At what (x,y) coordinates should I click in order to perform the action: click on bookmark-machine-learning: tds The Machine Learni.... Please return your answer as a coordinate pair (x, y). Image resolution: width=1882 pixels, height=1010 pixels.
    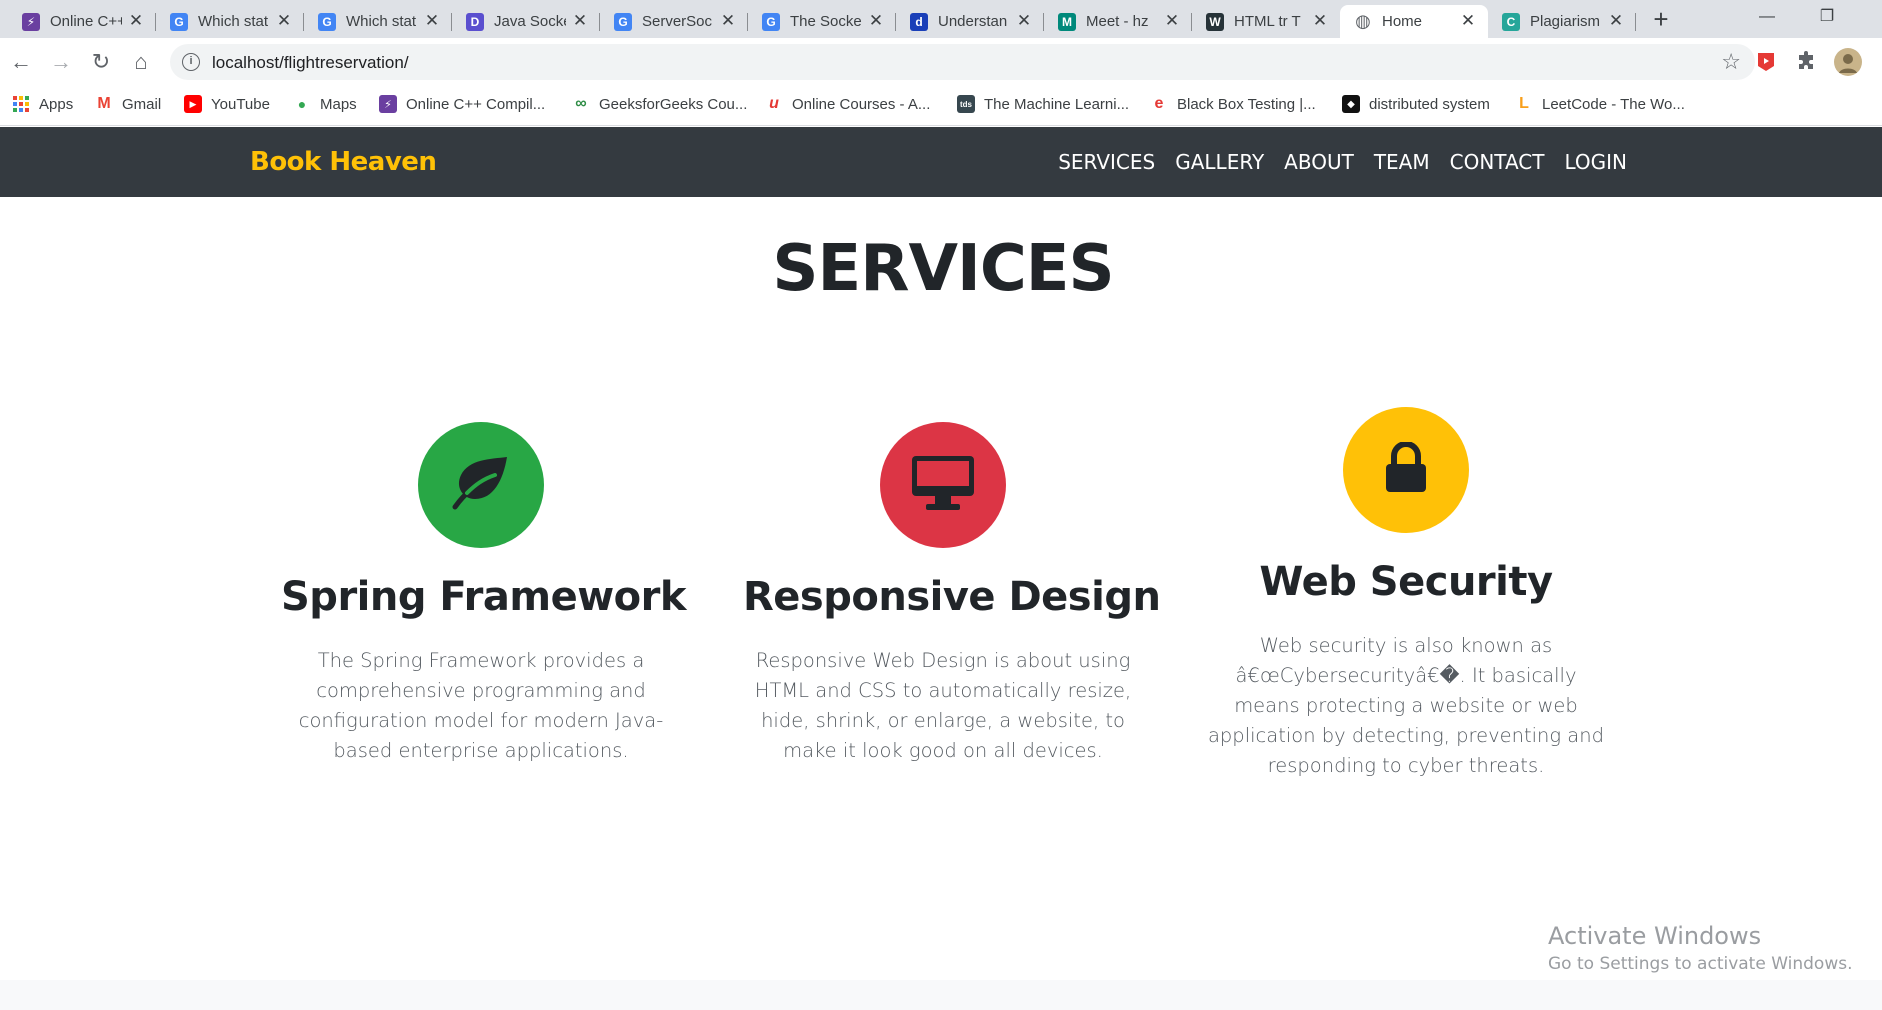
    Looking at the image, I should click on (1043, 104).